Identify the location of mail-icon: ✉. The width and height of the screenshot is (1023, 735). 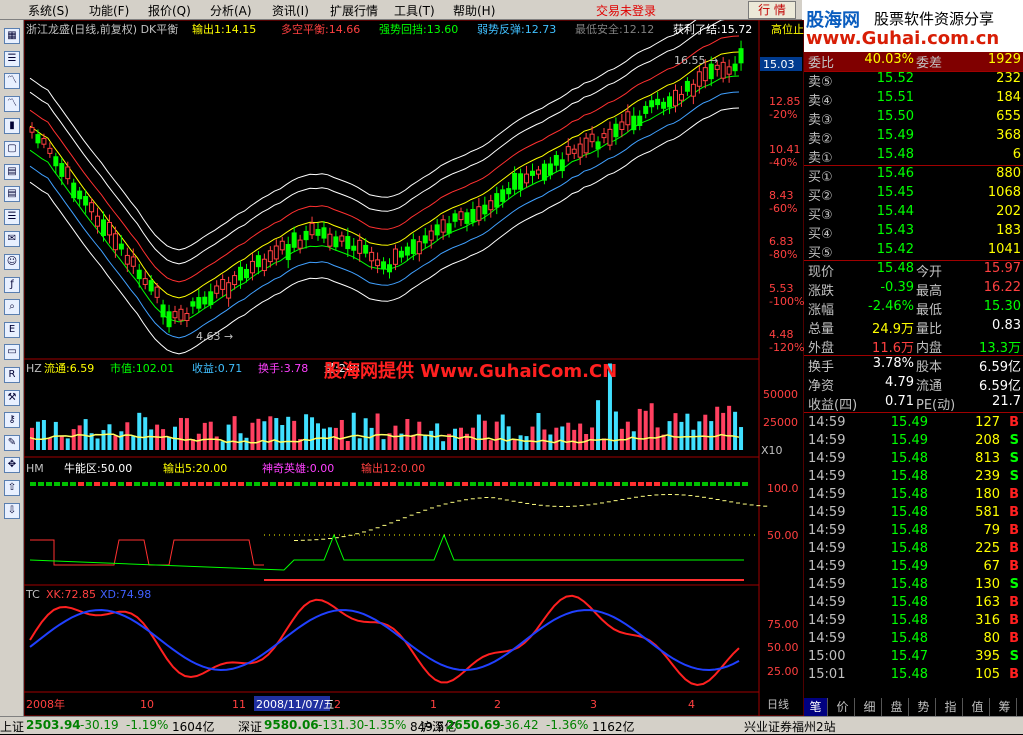
(12, 239).